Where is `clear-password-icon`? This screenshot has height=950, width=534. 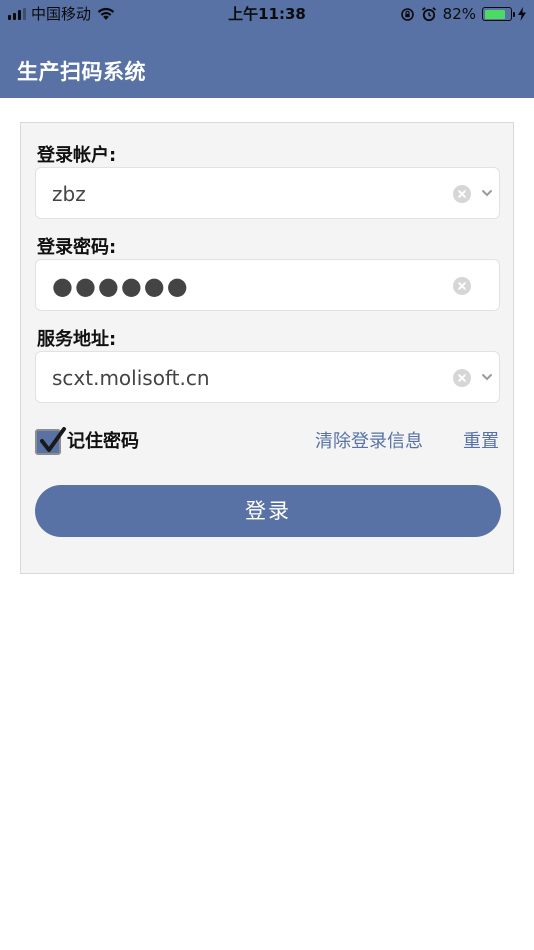 clear-password-icon is located at coordinates (462, 286).